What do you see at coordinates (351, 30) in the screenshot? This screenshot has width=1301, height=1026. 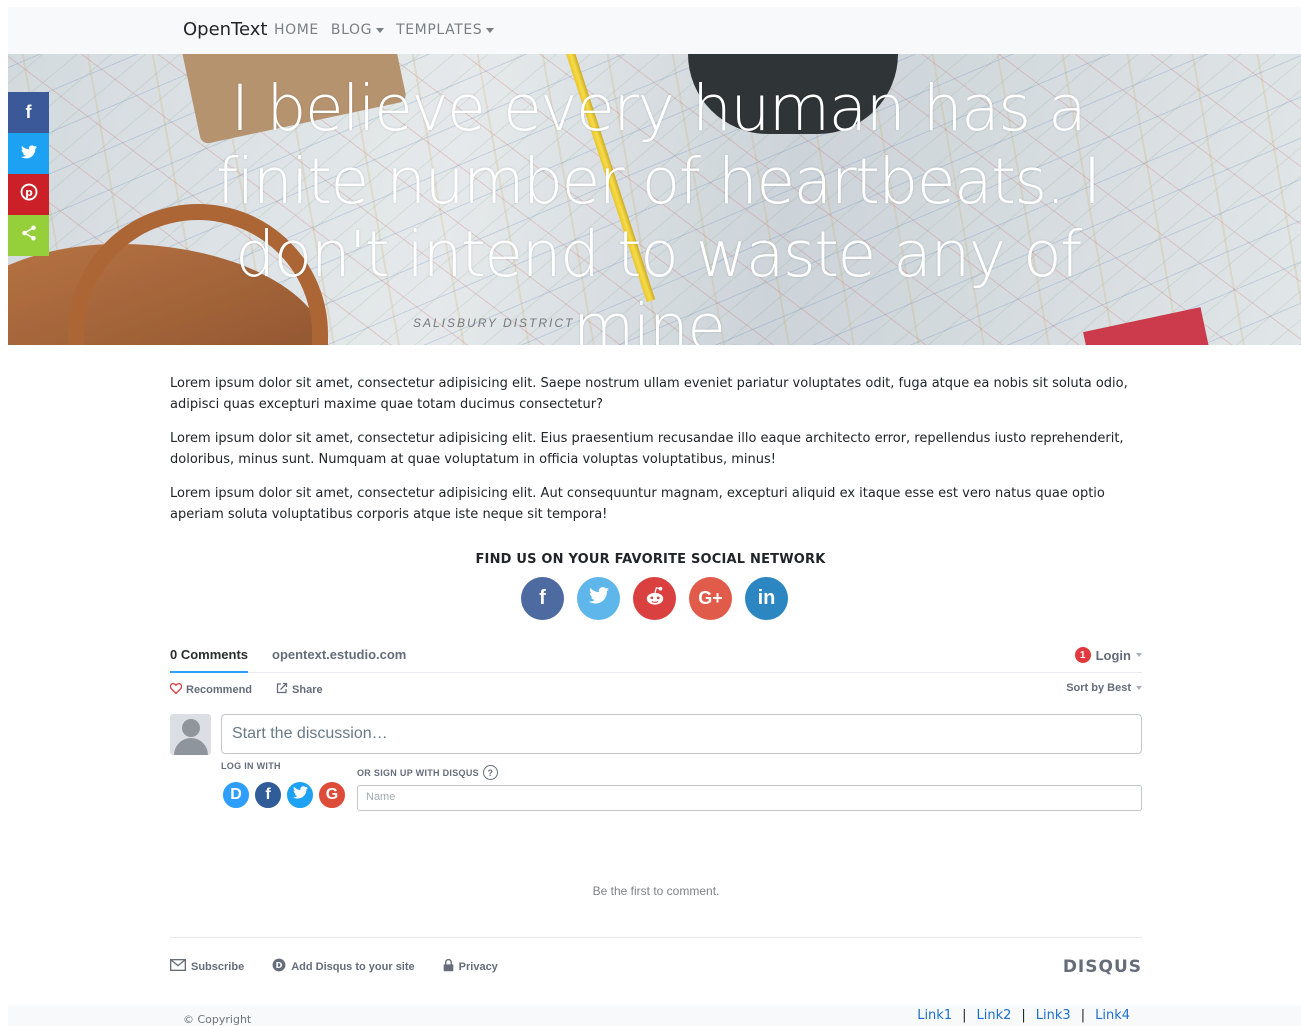 I see `nav-item-label: BLOG` at bounding box center [351, 30].